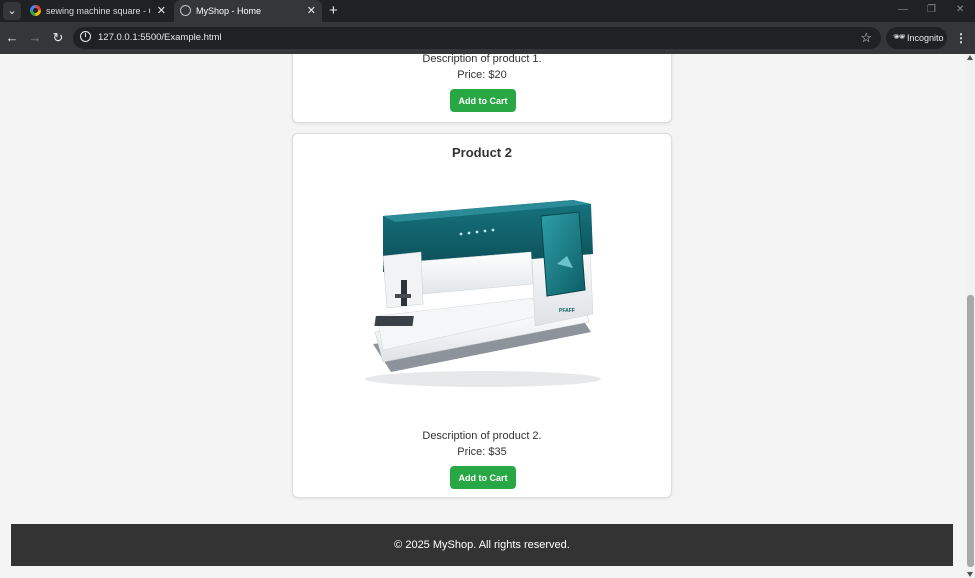 This screenshot has width=975, height=578. Describe the element at coordinates (961, 38) in the screenshot. I see `browser-menu-icon: ⋮` at that location.